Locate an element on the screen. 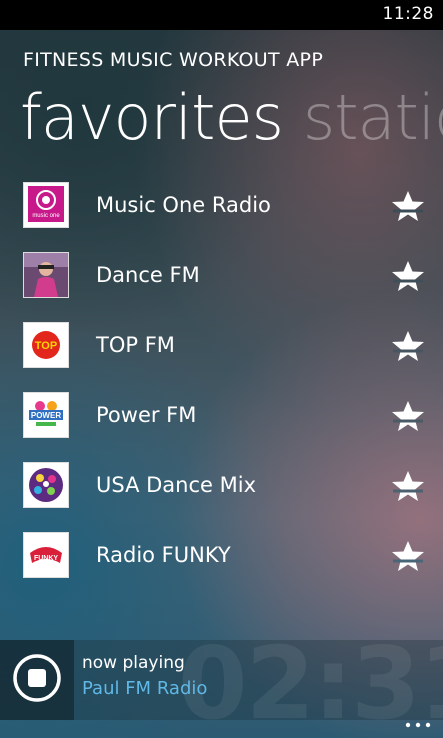  station-logo-music-one: music one is located at coordinates (46, 205).